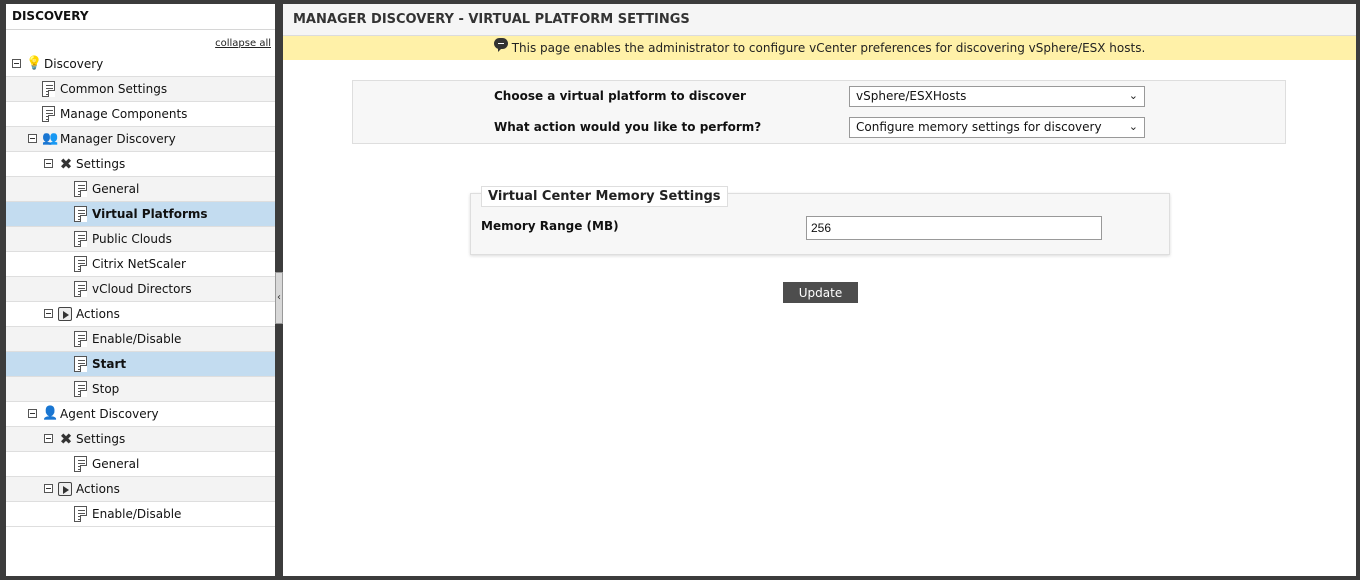 This screenshot has height=580, width=1360. What do you see at coordinates (114, 89) in the screenshot?
I see `tree-item-label: Common Settings` at bounding box center [114, 89].